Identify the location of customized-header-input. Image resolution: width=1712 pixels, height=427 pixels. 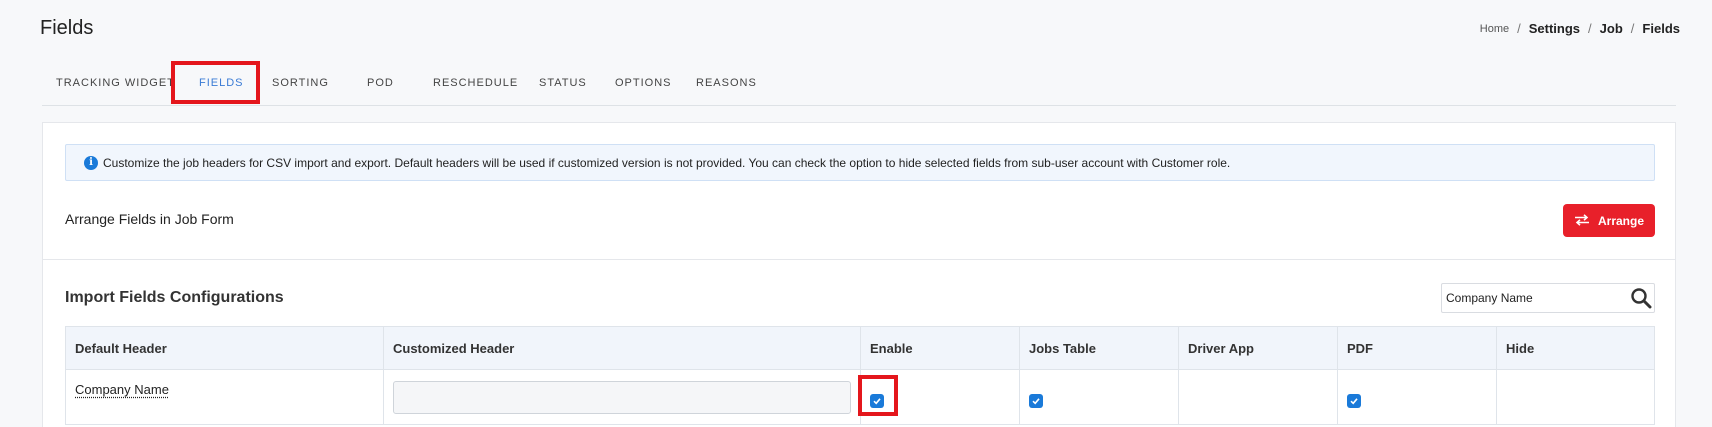
(622, 397).